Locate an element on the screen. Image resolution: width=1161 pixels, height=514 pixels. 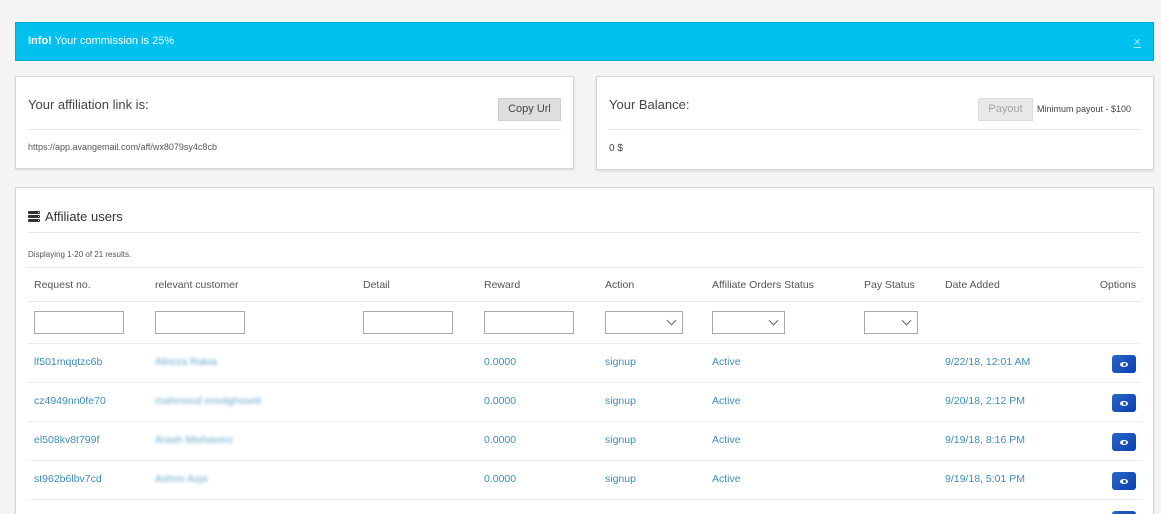
affiliation-title: Your affiliation link is: is located at coordinates (88, 104).